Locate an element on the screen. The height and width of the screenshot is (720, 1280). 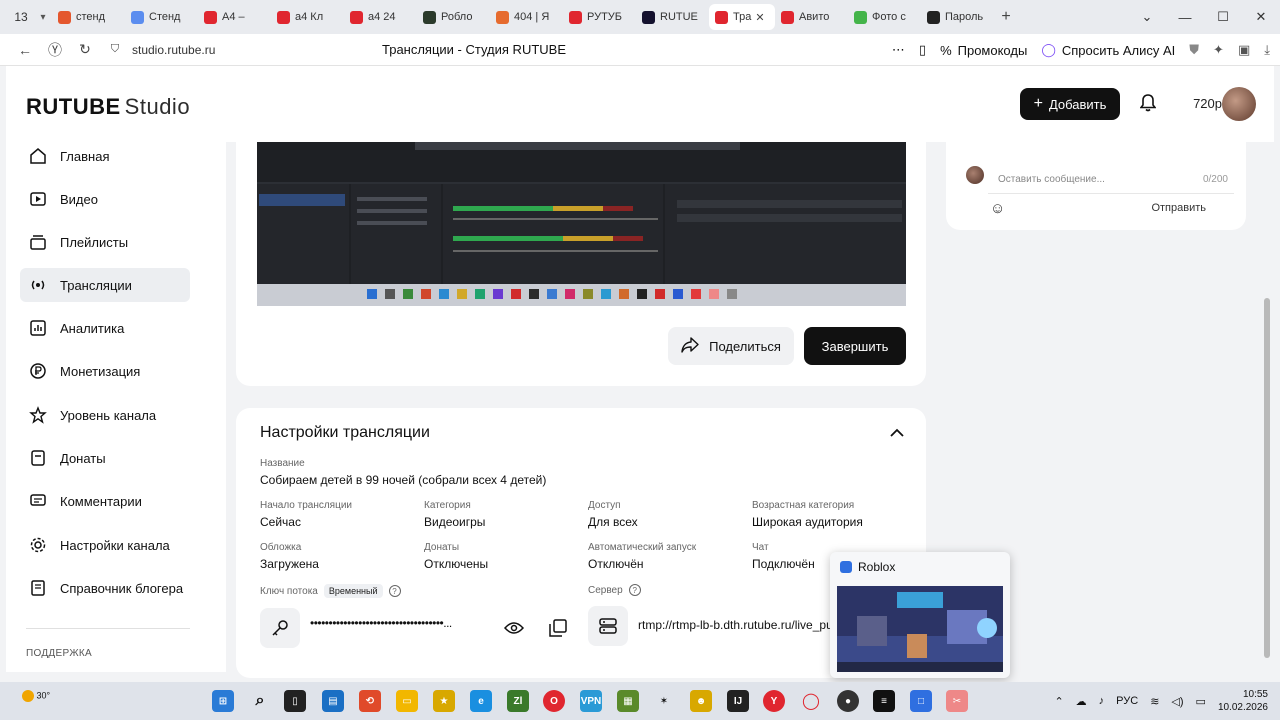
maximize-icon: ☐ is located at coordinates (1223, 17).